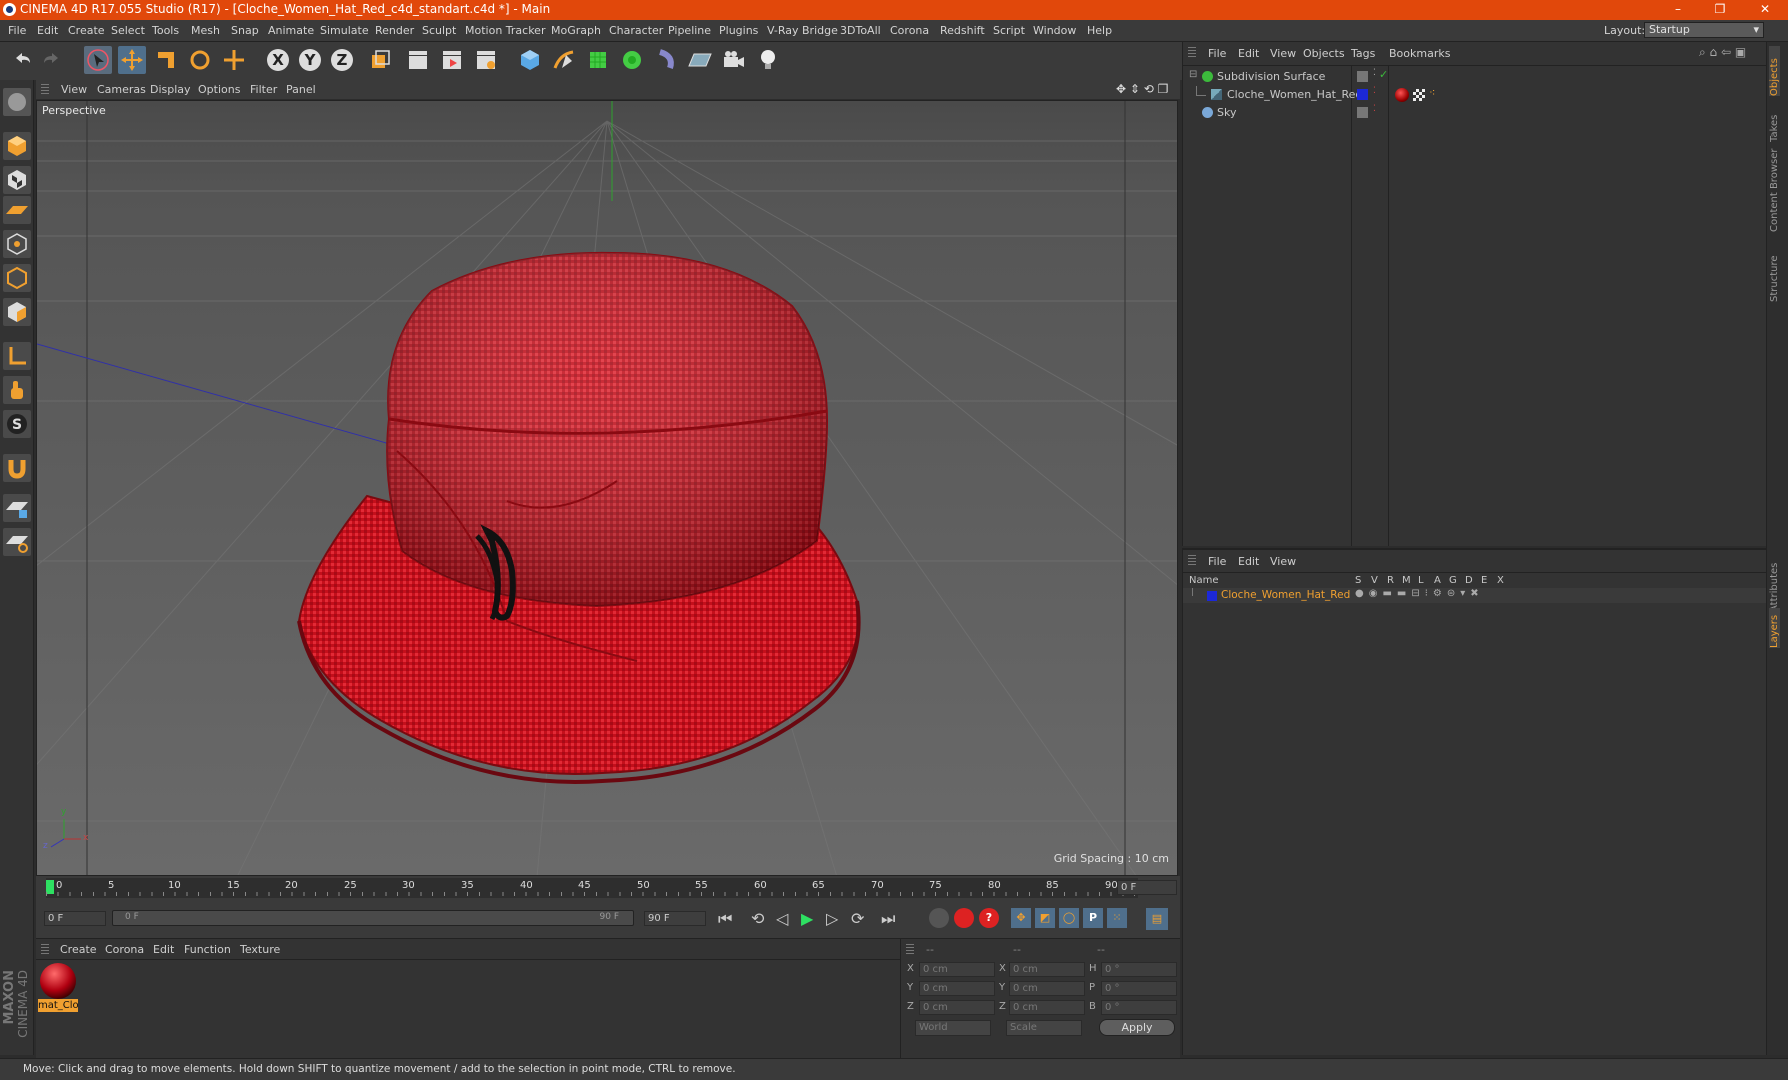  I want to click on material-menu-create: Create, so click(78, 949).